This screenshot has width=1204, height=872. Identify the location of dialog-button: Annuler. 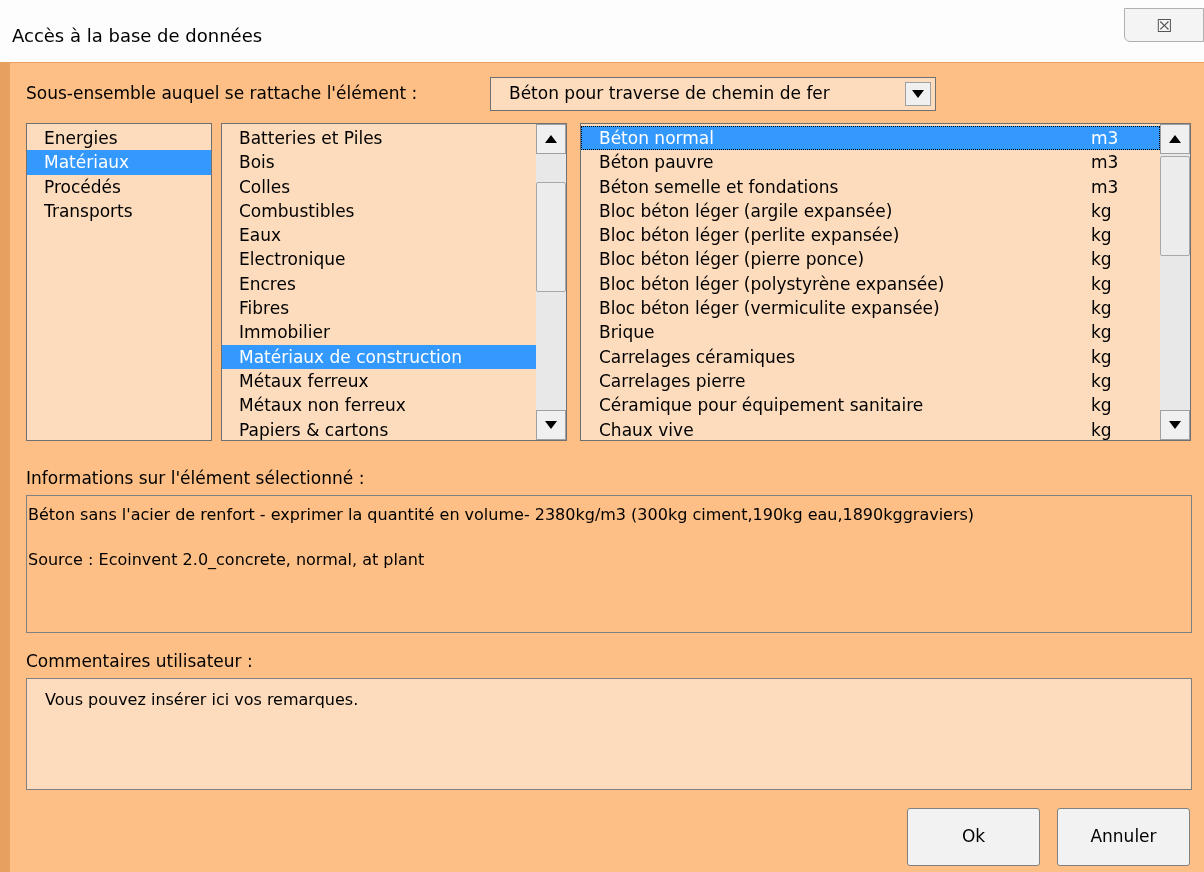
(1123, 837).